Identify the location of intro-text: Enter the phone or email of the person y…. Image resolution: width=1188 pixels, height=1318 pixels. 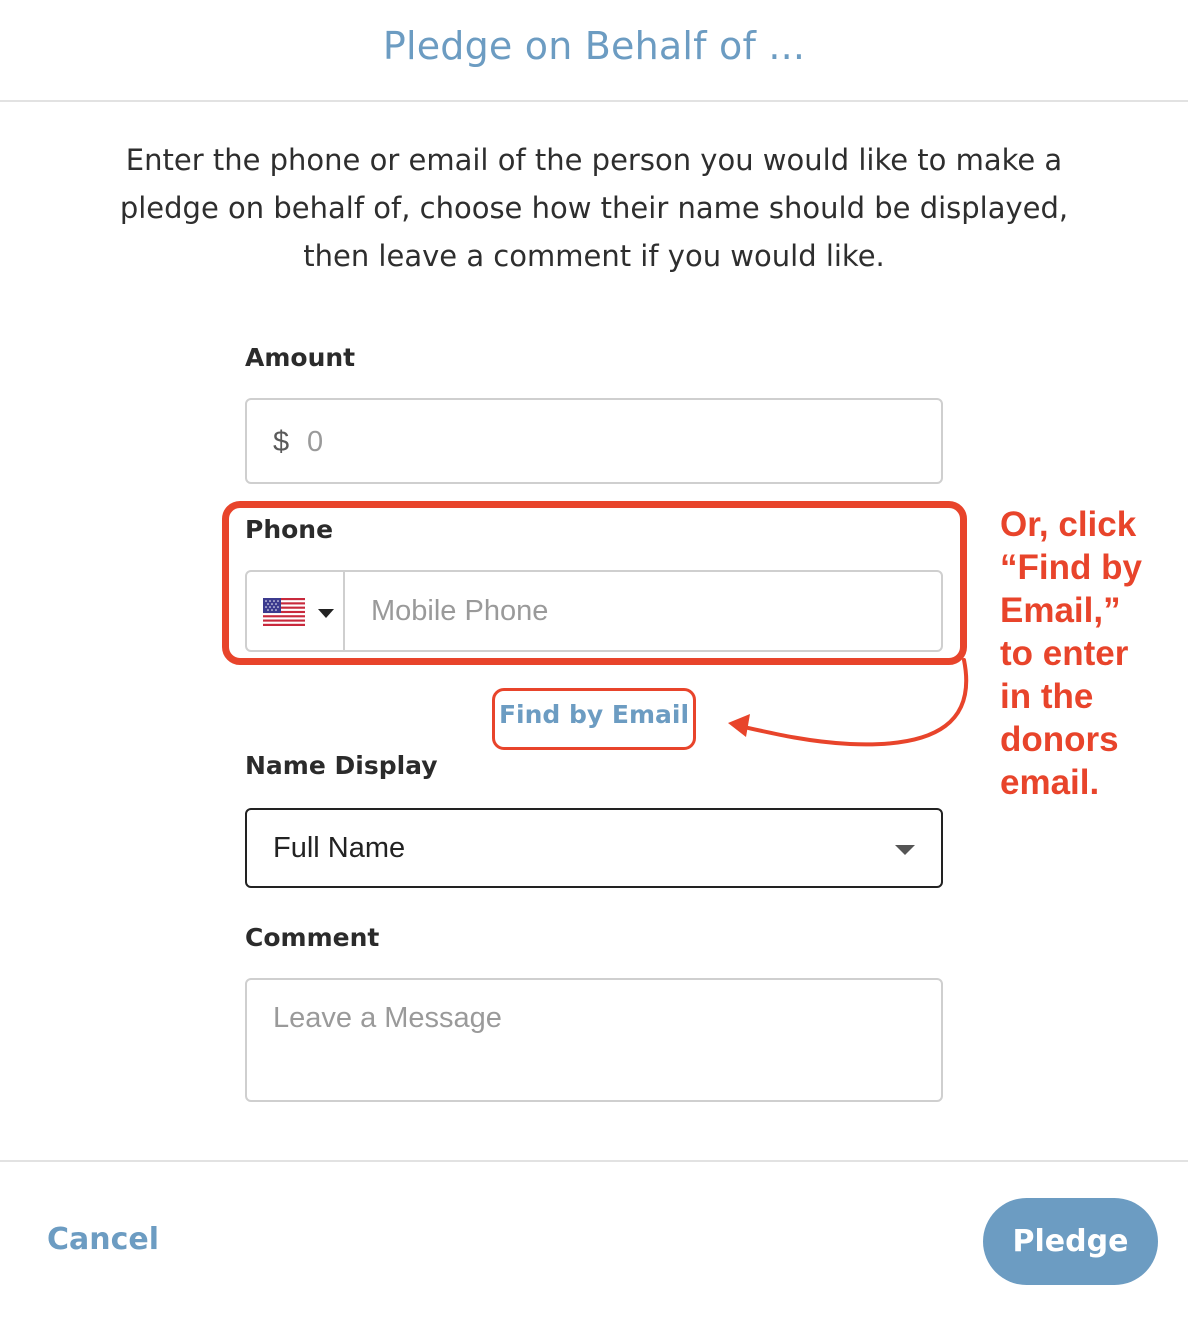
(594, 208).